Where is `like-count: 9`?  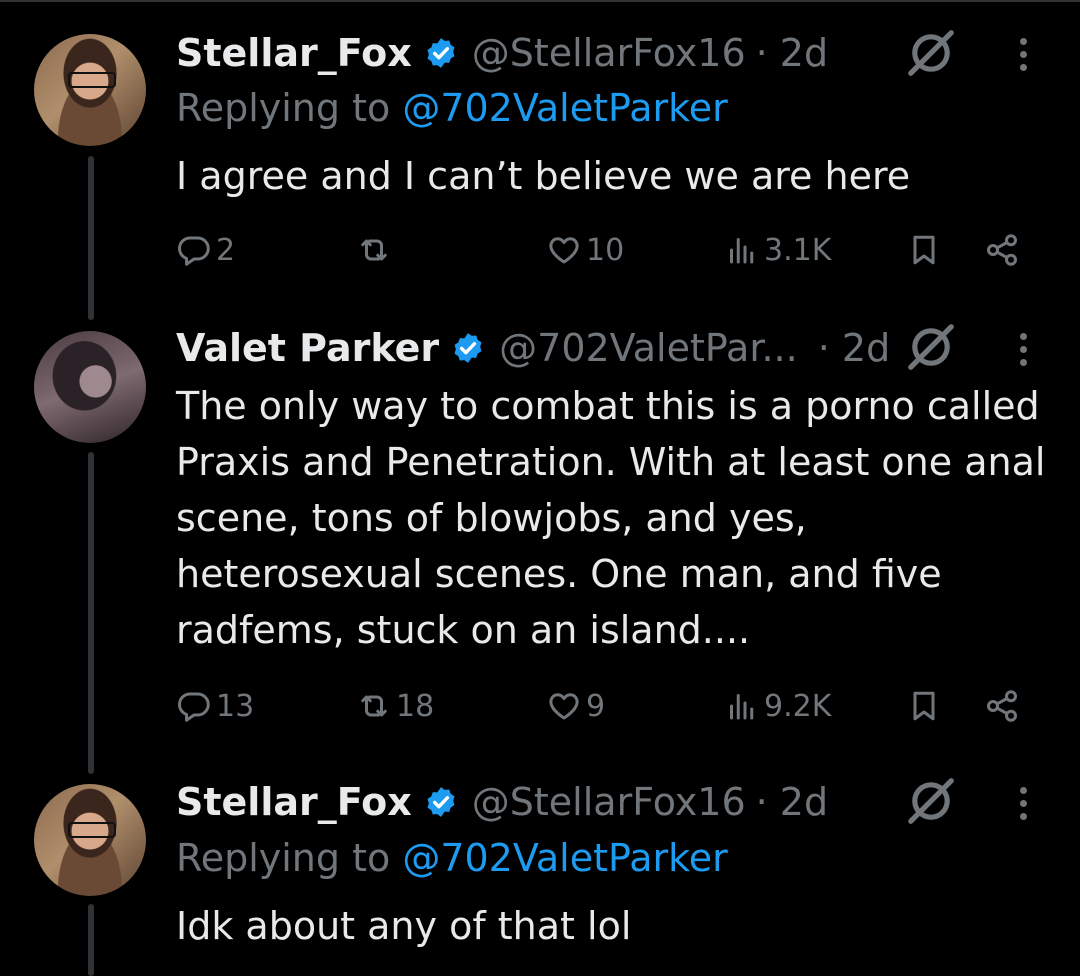
like-count: 9 is located at coordinates (596, 706).